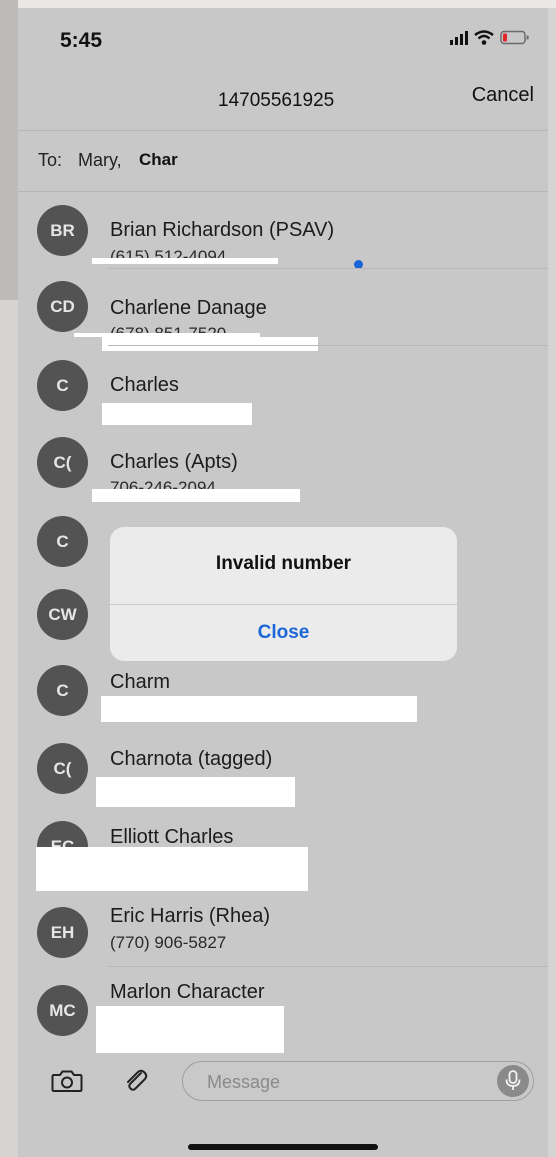 Image resolution: width=556 pixels, height=1157 pixels. What do you see at coordinates (283, 563) in the screenshot?
I see `alert-title: Invalid number` at bounding box center [283, 563].